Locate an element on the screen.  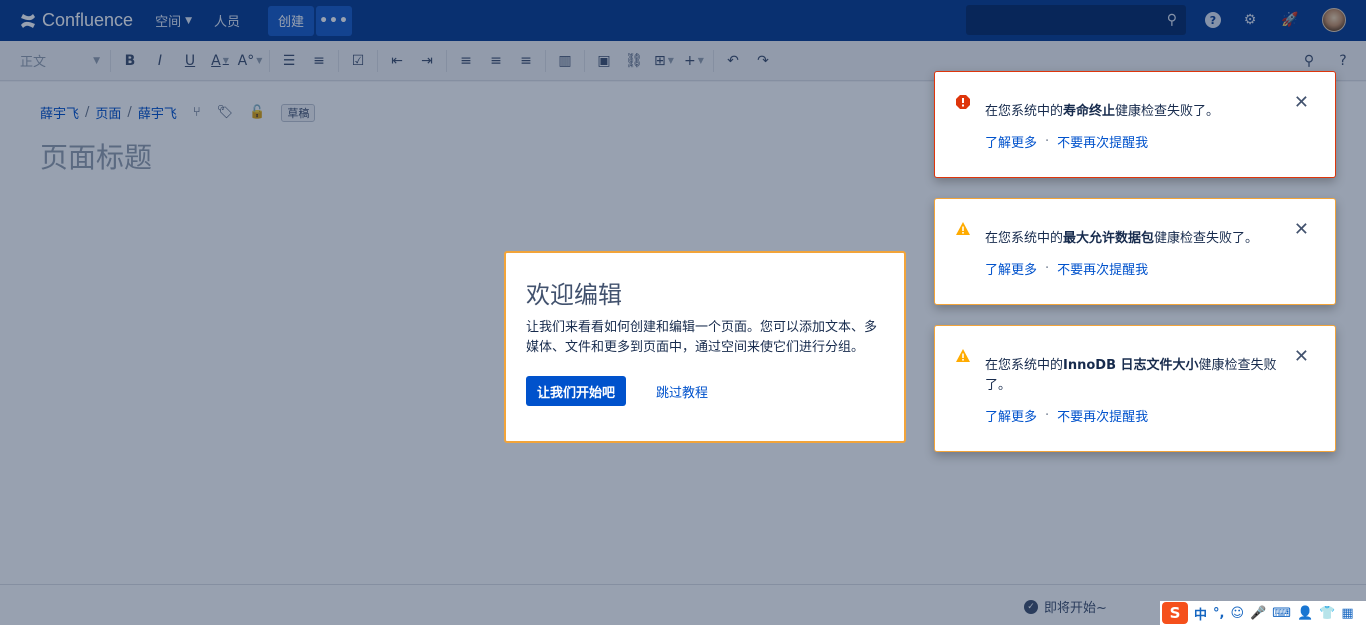
flag-message: 在您系统中的InnoDB 日志文件大小健康检查失败了。 is located at coordinates (1135, 376).